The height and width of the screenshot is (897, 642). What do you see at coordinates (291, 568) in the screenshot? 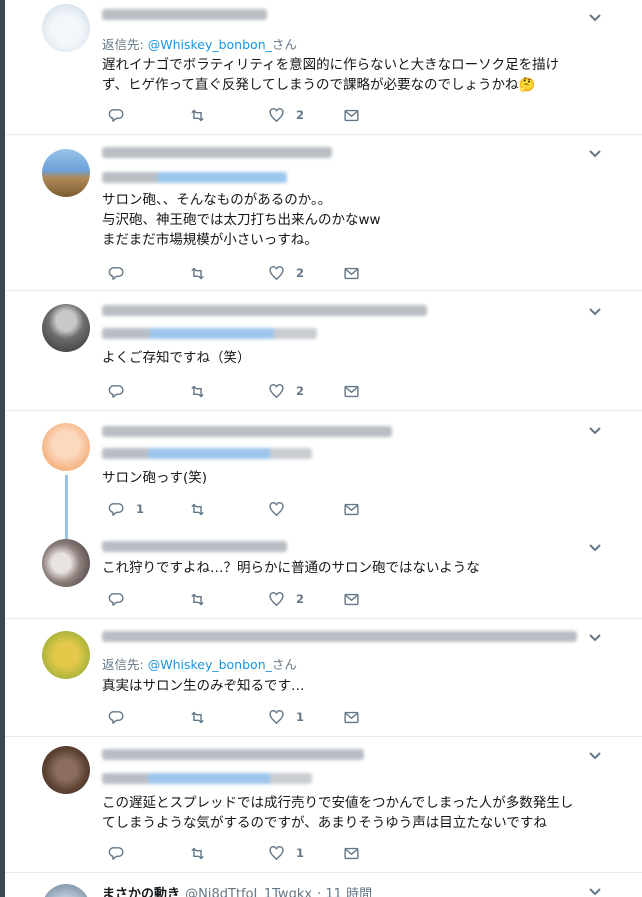
I see `tweet-text: これ狩りですよね…？明らかに普通のサロン砲ではないような` at bounding box center [291, 568].